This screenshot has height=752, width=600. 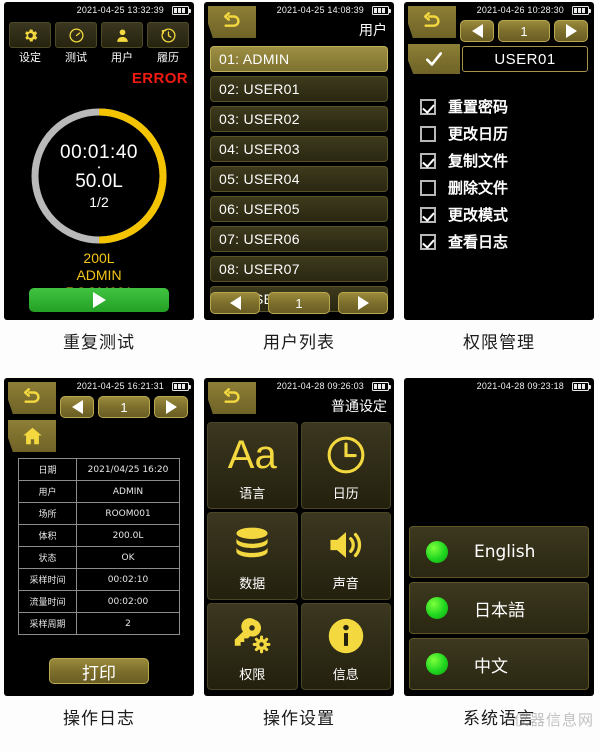 I want to click on user-label: 03: USER02, so click(x=259, y=119).